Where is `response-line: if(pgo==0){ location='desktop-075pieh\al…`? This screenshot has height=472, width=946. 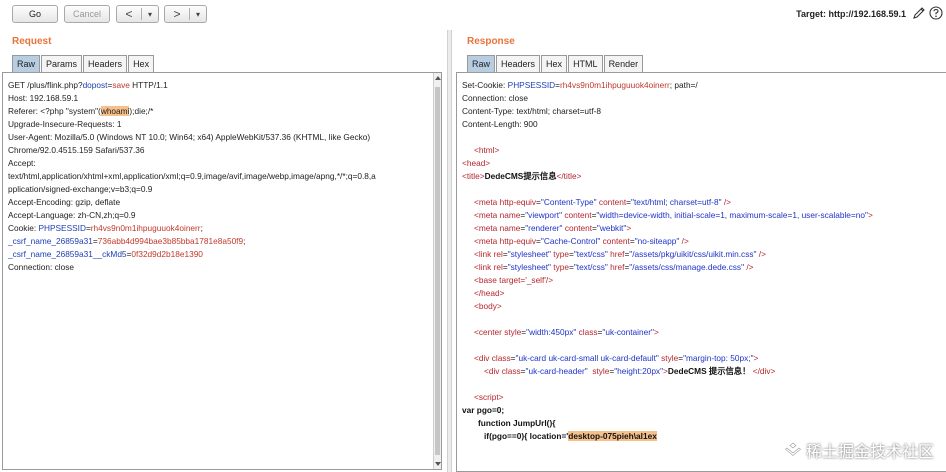
response-line: if(pgo==0){ location='desktop-075pieh\al… is located at coordinates (570, 436).